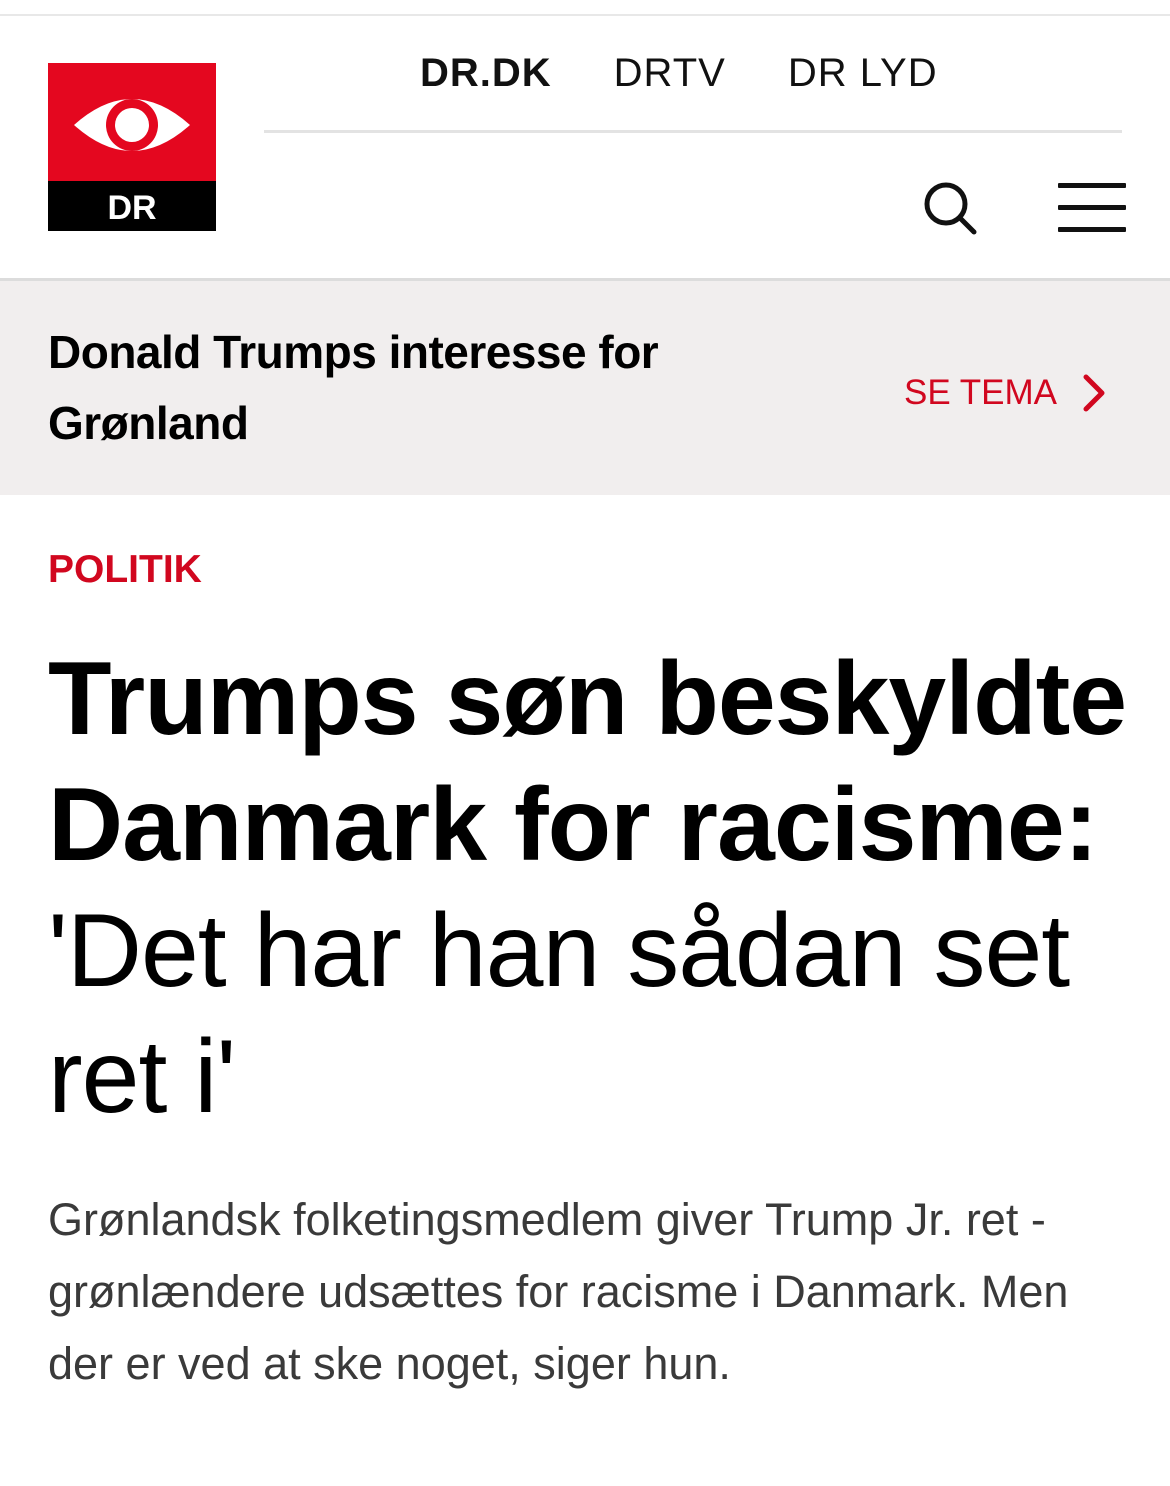  What do you see at coordinates (125, 570) in the screenshot?
I see `article-category: POLITIK` at bounding box center [125, 570].